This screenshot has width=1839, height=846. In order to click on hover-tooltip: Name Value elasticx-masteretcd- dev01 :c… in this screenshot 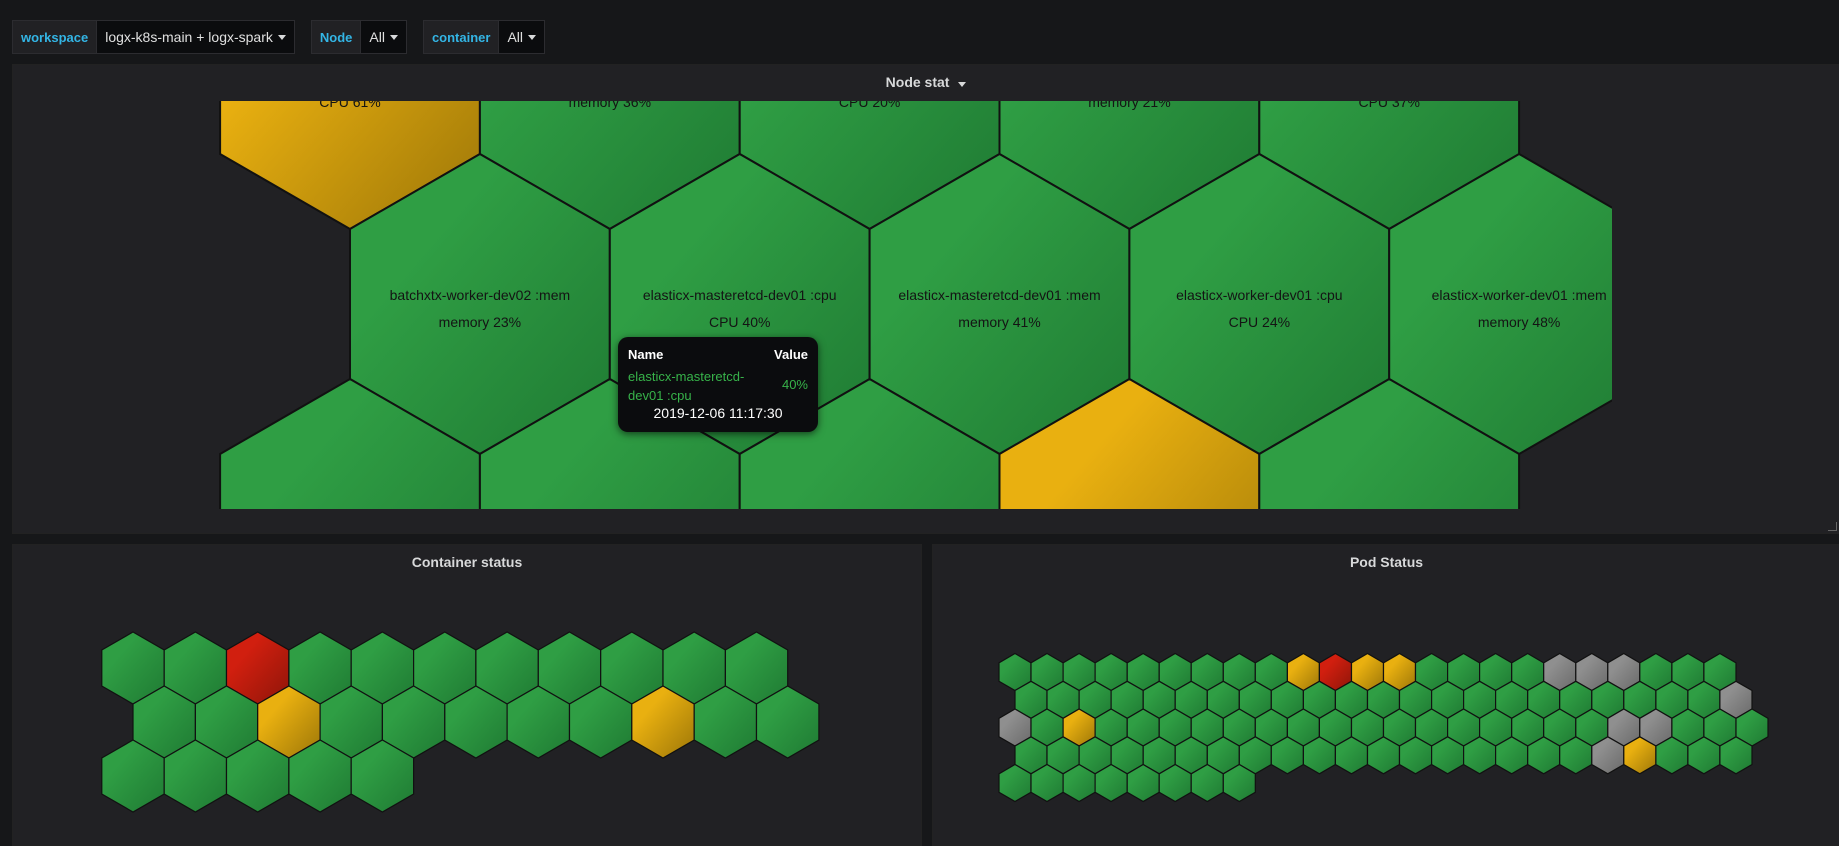, I will do `click(718, 384)`.